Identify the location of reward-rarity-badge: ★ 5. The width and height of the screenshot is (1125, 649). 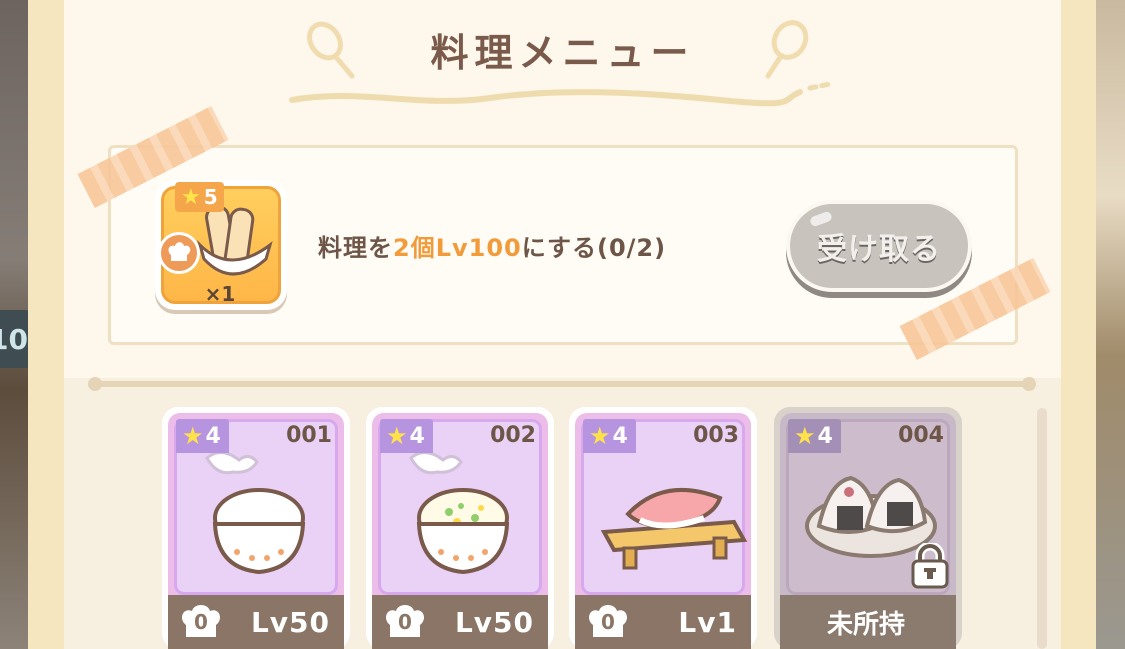
(199, 197).